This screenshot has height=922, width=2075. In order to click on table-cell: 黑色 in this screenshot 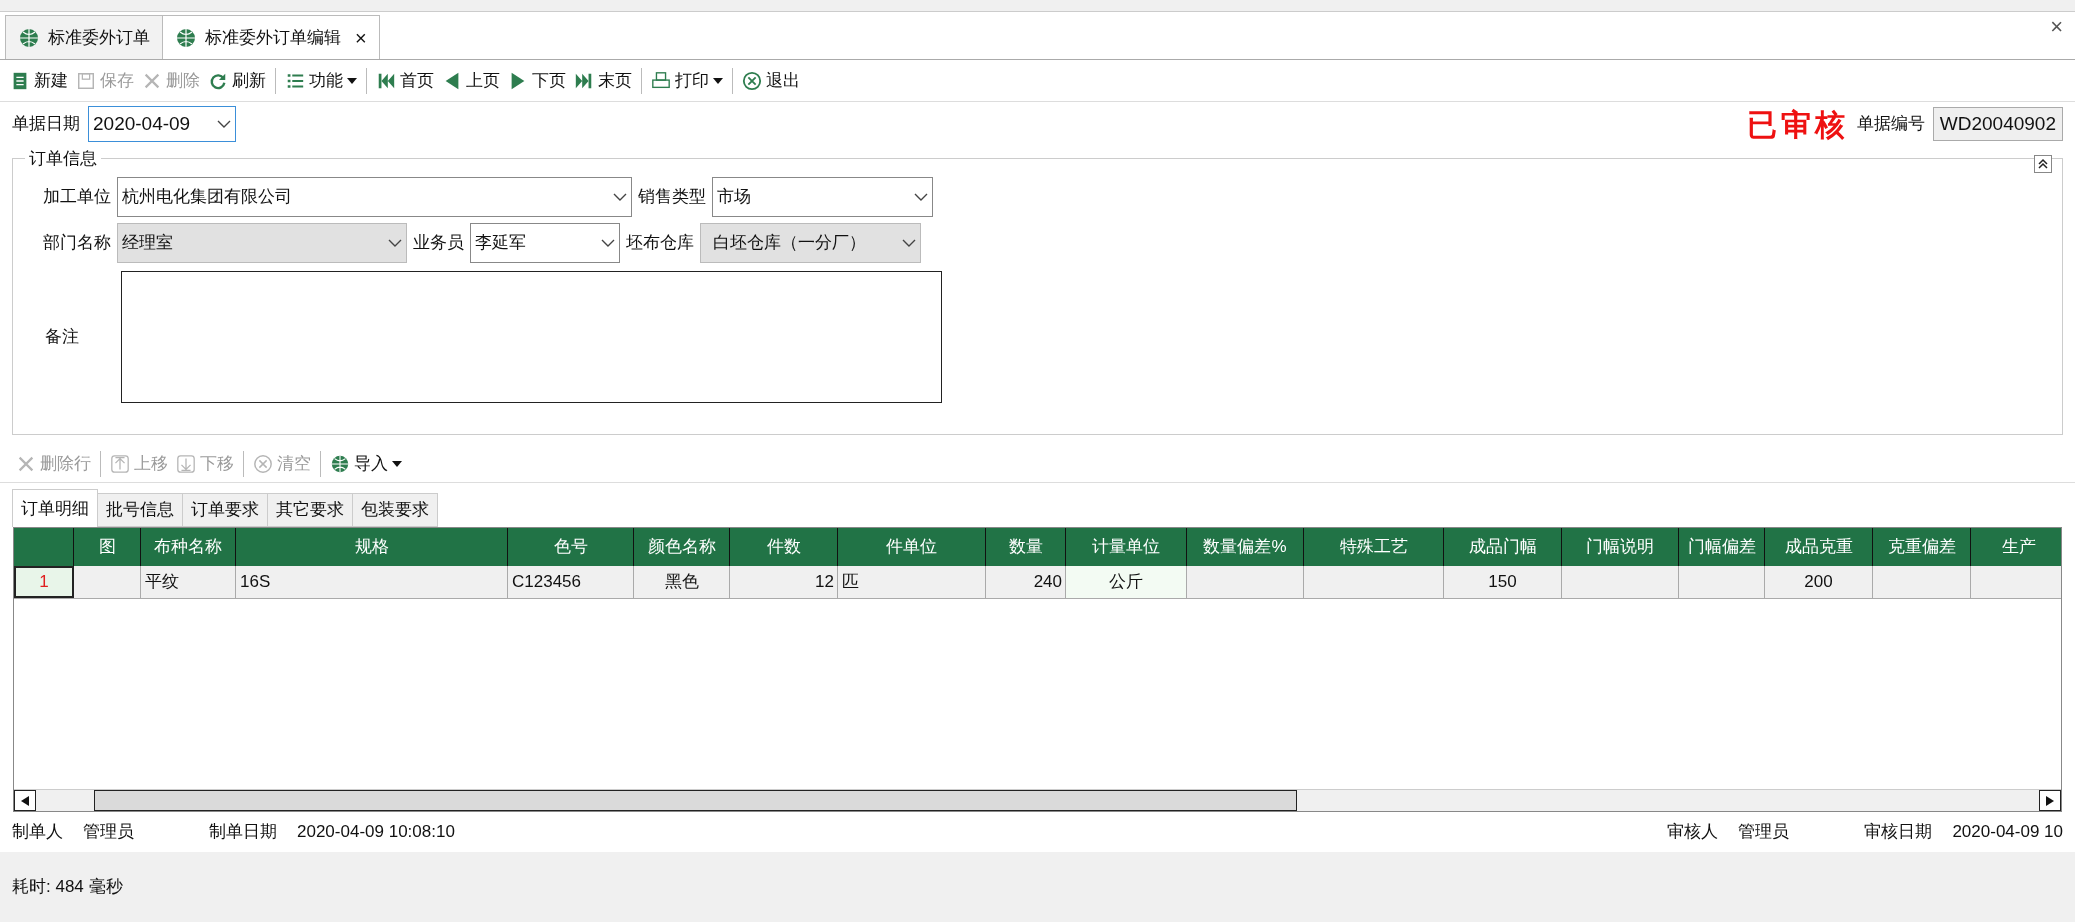, I will do `click(682, 582)`.